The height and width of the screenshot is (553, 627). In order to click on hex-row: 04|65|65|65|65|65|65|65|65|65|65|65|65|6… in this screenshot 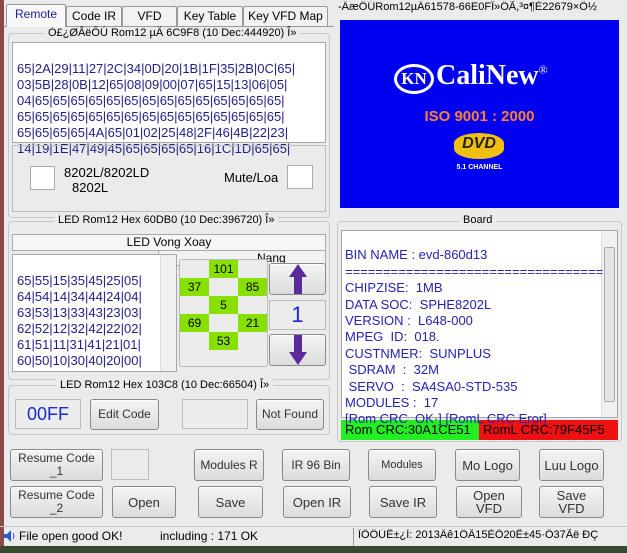, I will do `click(151, 100)`.